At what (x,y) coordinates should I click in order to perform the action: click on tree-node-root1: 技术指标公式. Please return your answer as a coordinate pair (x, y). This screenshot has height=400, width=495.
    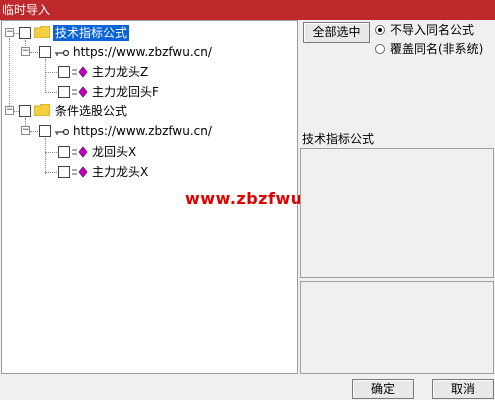
    Looking at the image, I should click on (91, 33).